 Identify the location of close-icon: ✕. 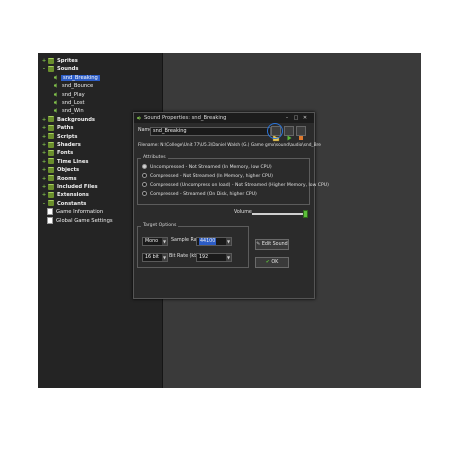
(305, 118).